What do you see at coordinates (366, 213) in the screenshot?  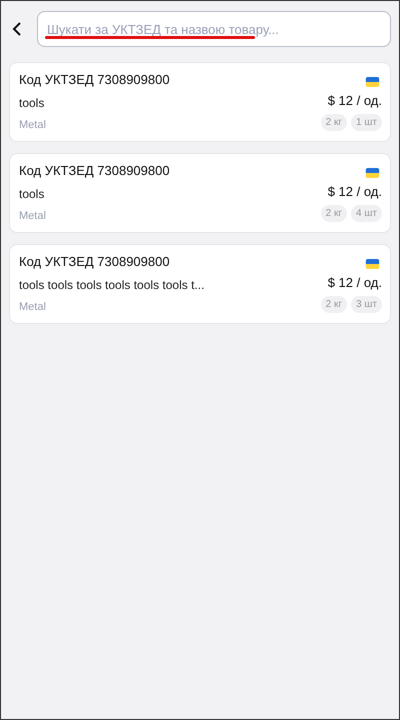 I see `quantity-tag: 4 шт` at bounding box center [366, 213].